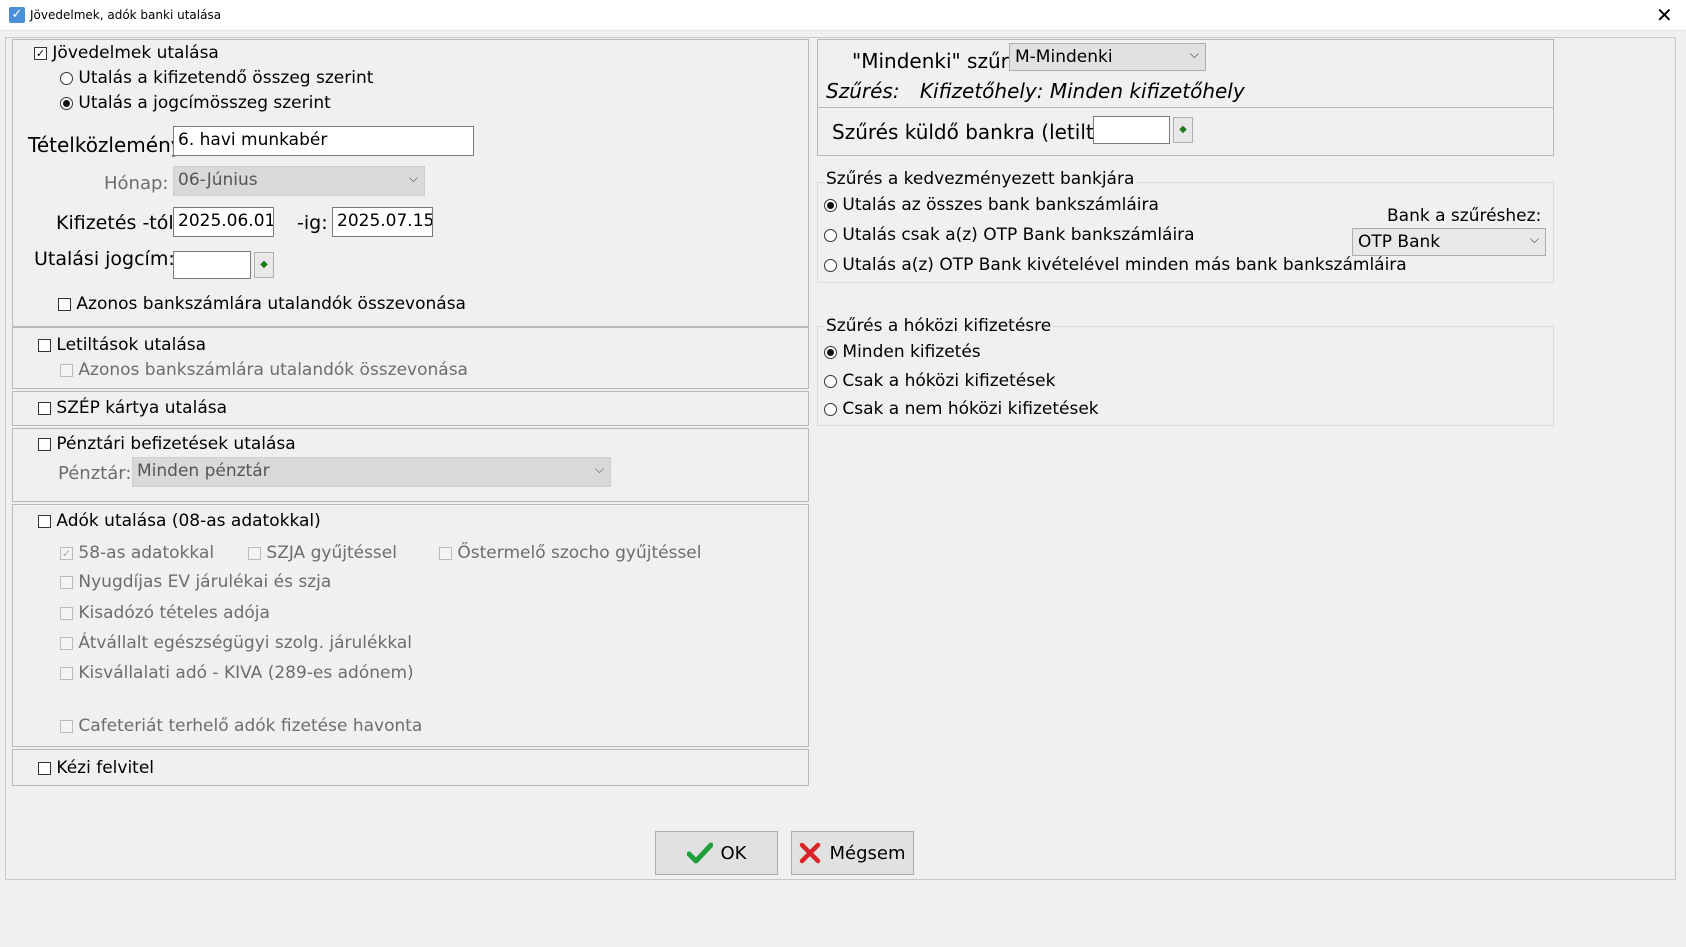 This screenshot has height=947, width=1686. I want to click on tax-szja-label: SZJA gyűjtéssel, so click(331, 553).